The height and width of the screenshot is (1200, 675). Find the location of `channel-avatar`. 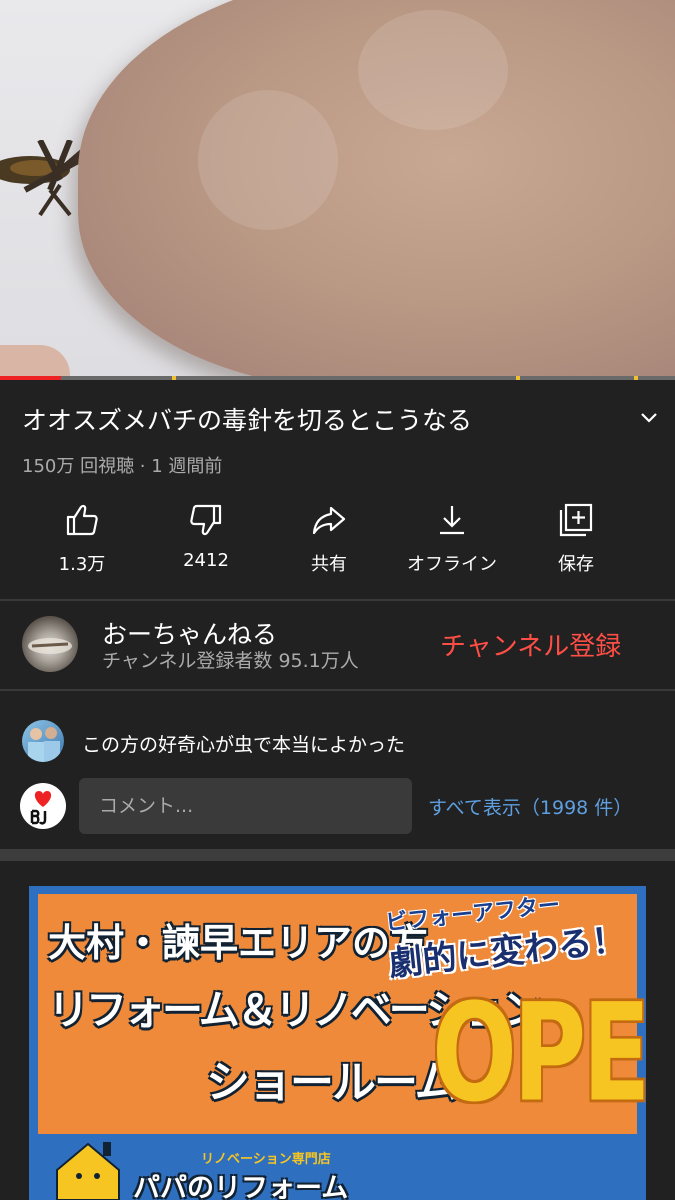

channel-avatar is located at coordinates (50, 644).